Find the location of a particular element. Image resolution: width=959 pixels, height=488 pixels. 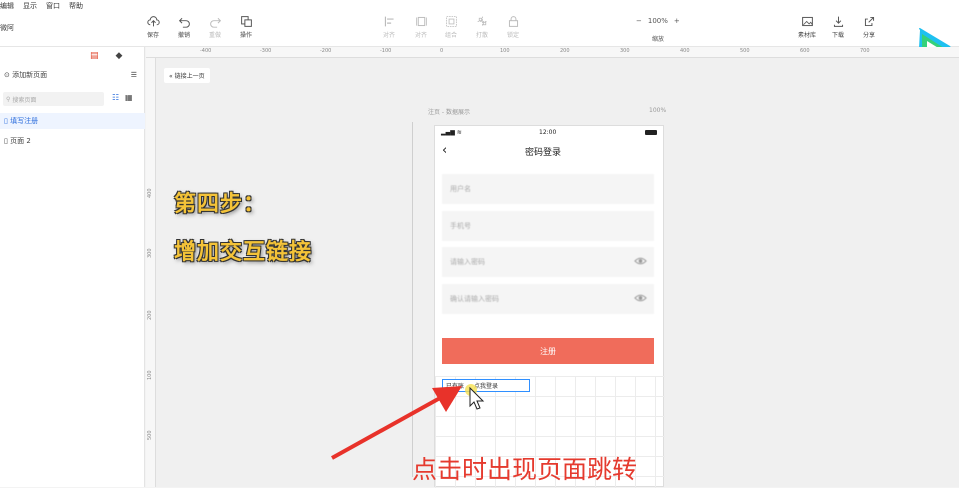

pages-sidebar: ▤ ◆ ⊙ 添加新页面 ☰ ⚲ 搜索页面 ☷ ▦ ▯ 填写注册 ▯ 页面 2 is located at coordinates (72, 267).